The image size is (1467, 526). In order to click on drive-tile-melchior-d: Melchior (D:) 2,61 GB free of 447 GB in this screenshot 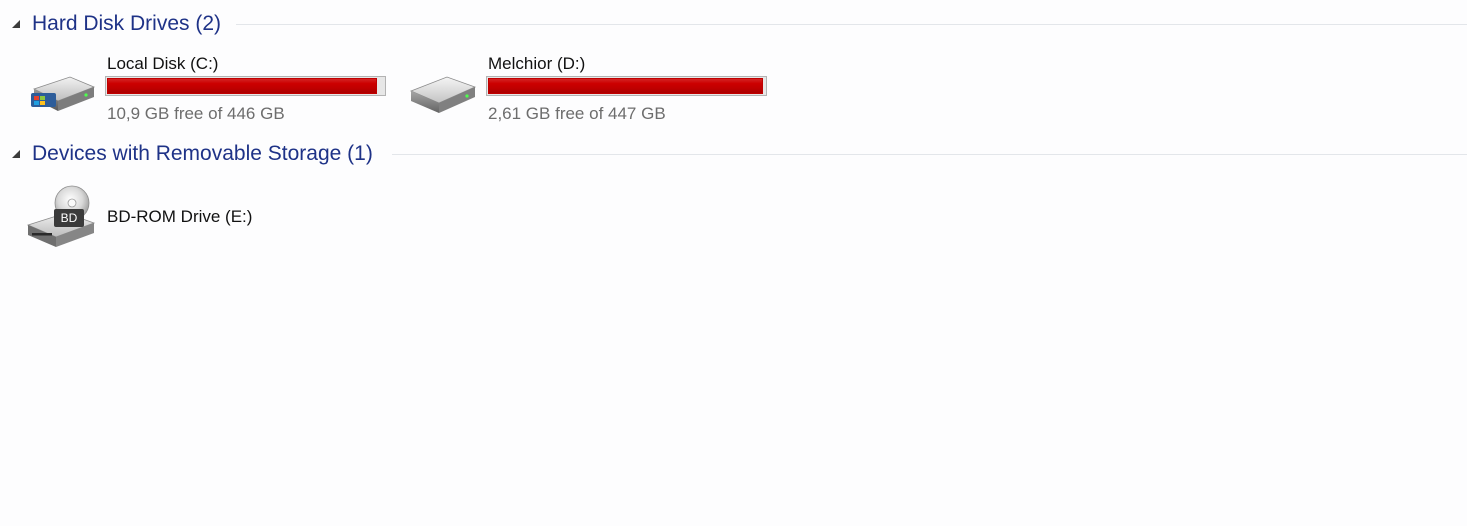, I will do `click(592, 88)`.